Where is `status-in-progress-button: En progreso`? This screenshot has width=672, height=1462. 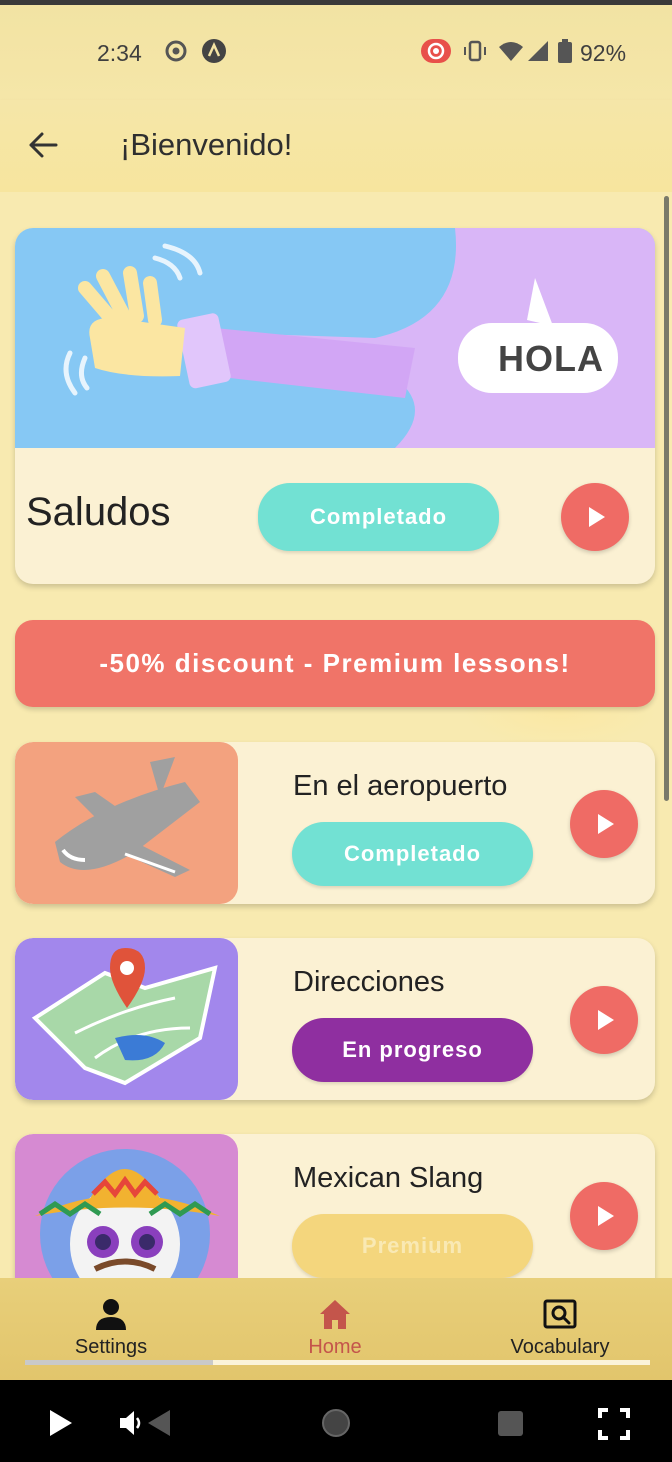
status-in-progress-button: En progreso is located at coordinates (412, 1050).